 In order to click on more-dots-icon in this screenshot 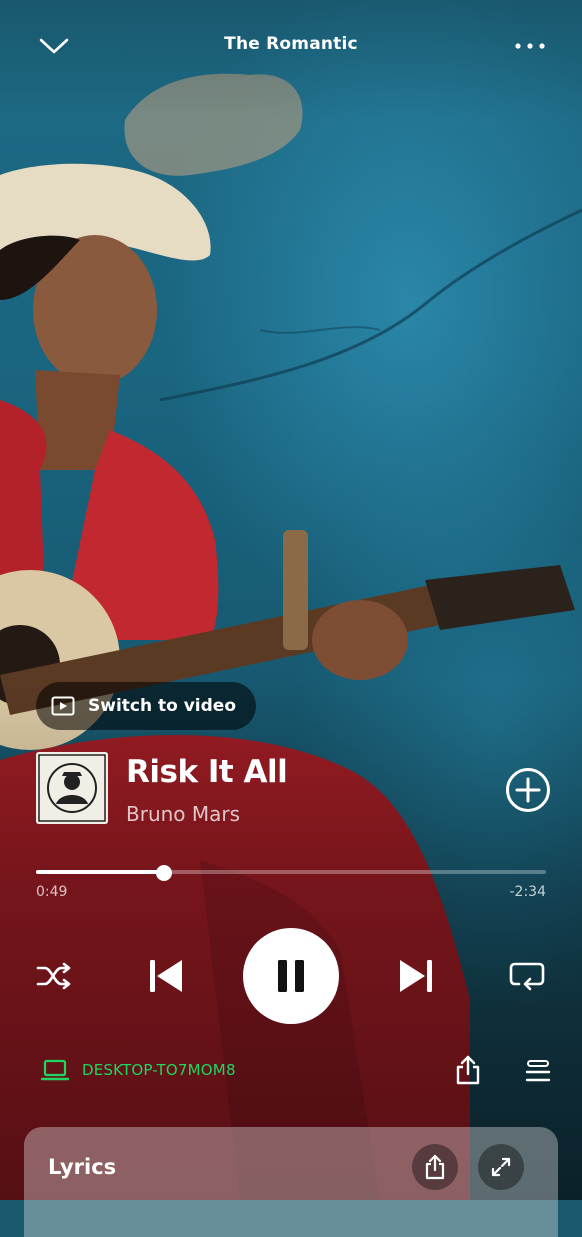, I will do `click(530, 46)`.